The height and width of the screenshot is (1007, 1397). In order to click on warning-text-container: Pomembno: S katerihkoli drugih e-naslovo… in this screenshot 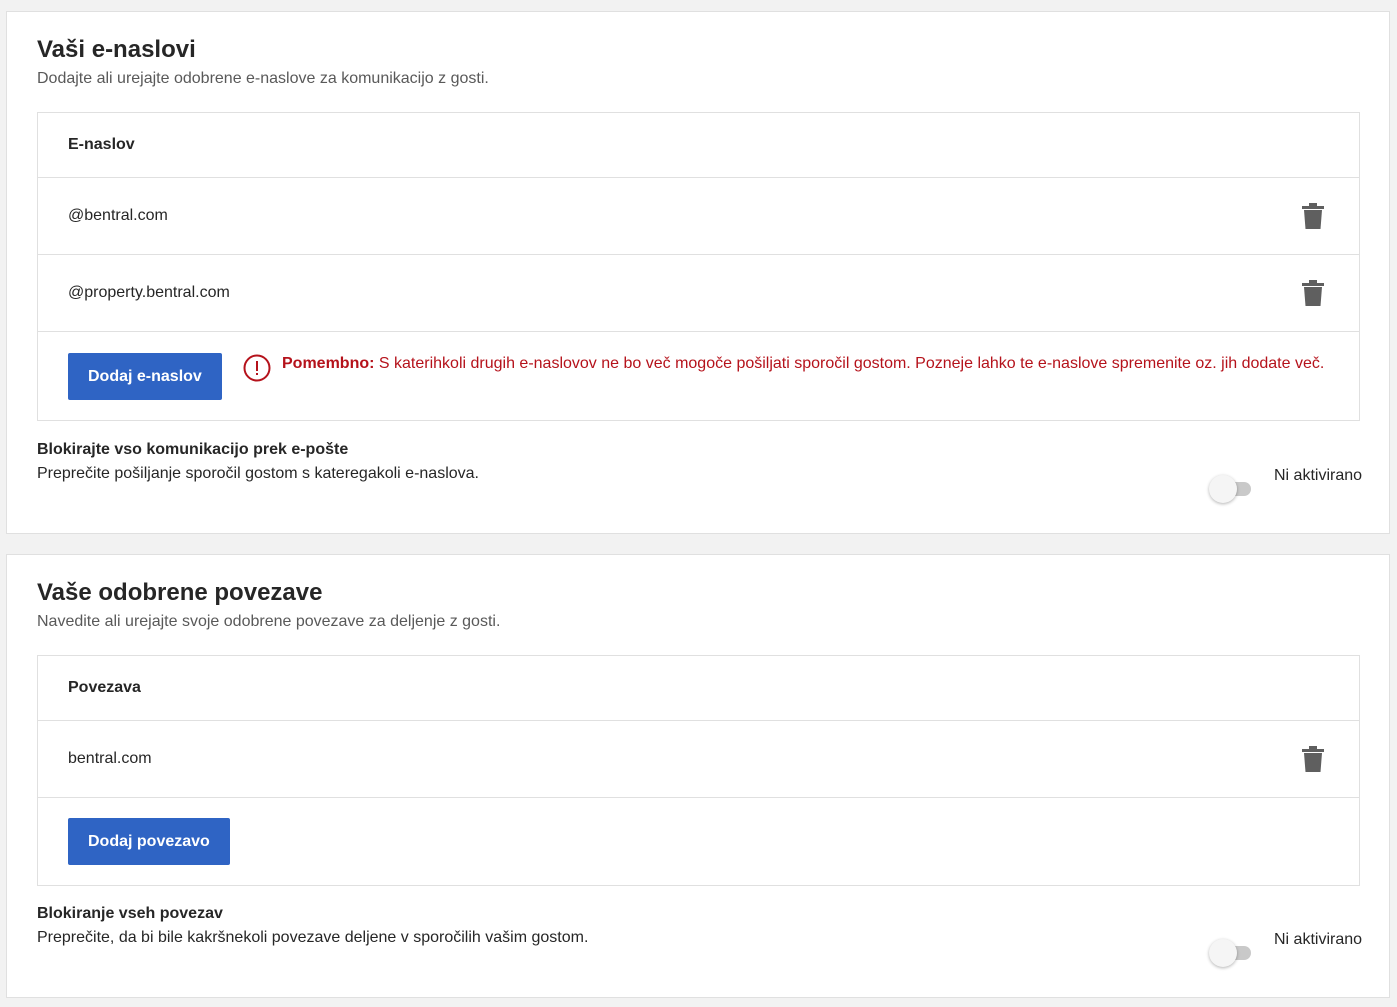, I will do `click(790, 364)`.